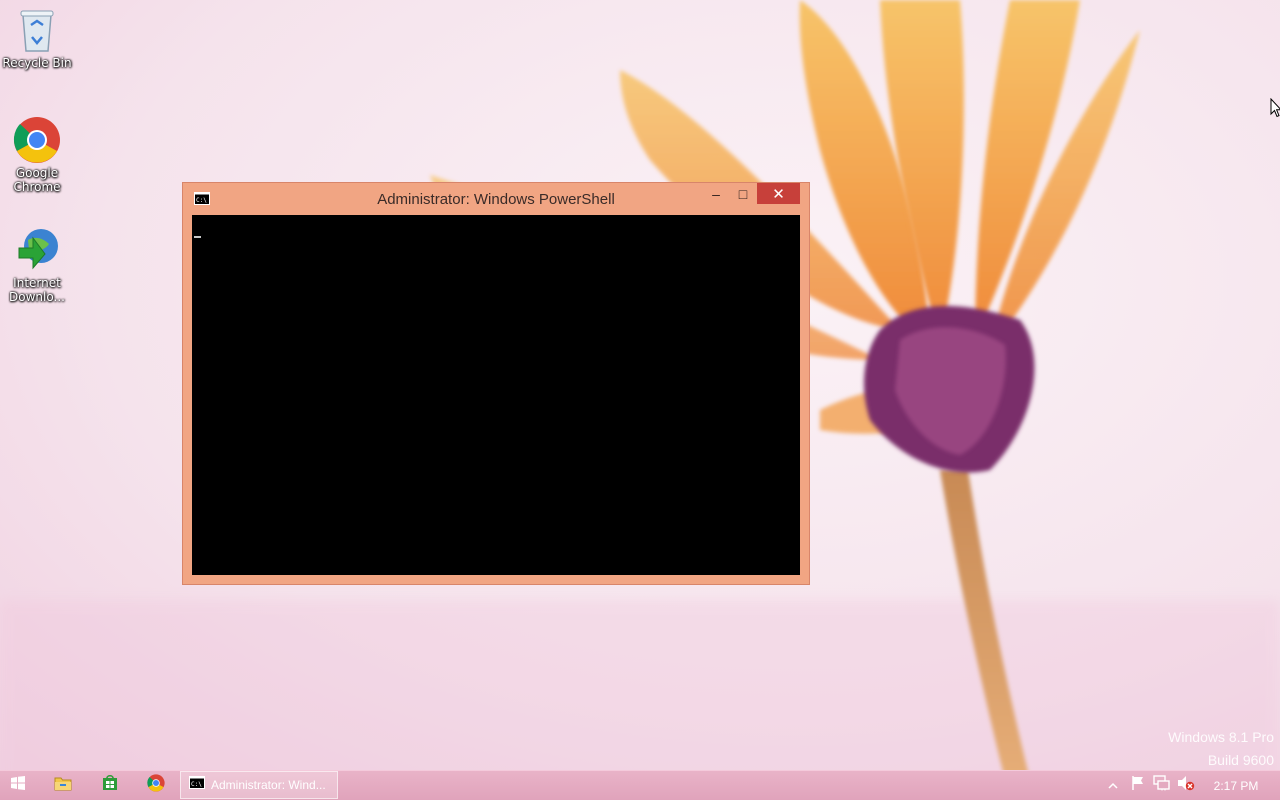 The height and width of the screenshot is (800, 1280). Describe the element at coordinates (1275, 110) in the screenshot. I see `mouse-pointer-icon` at that location.